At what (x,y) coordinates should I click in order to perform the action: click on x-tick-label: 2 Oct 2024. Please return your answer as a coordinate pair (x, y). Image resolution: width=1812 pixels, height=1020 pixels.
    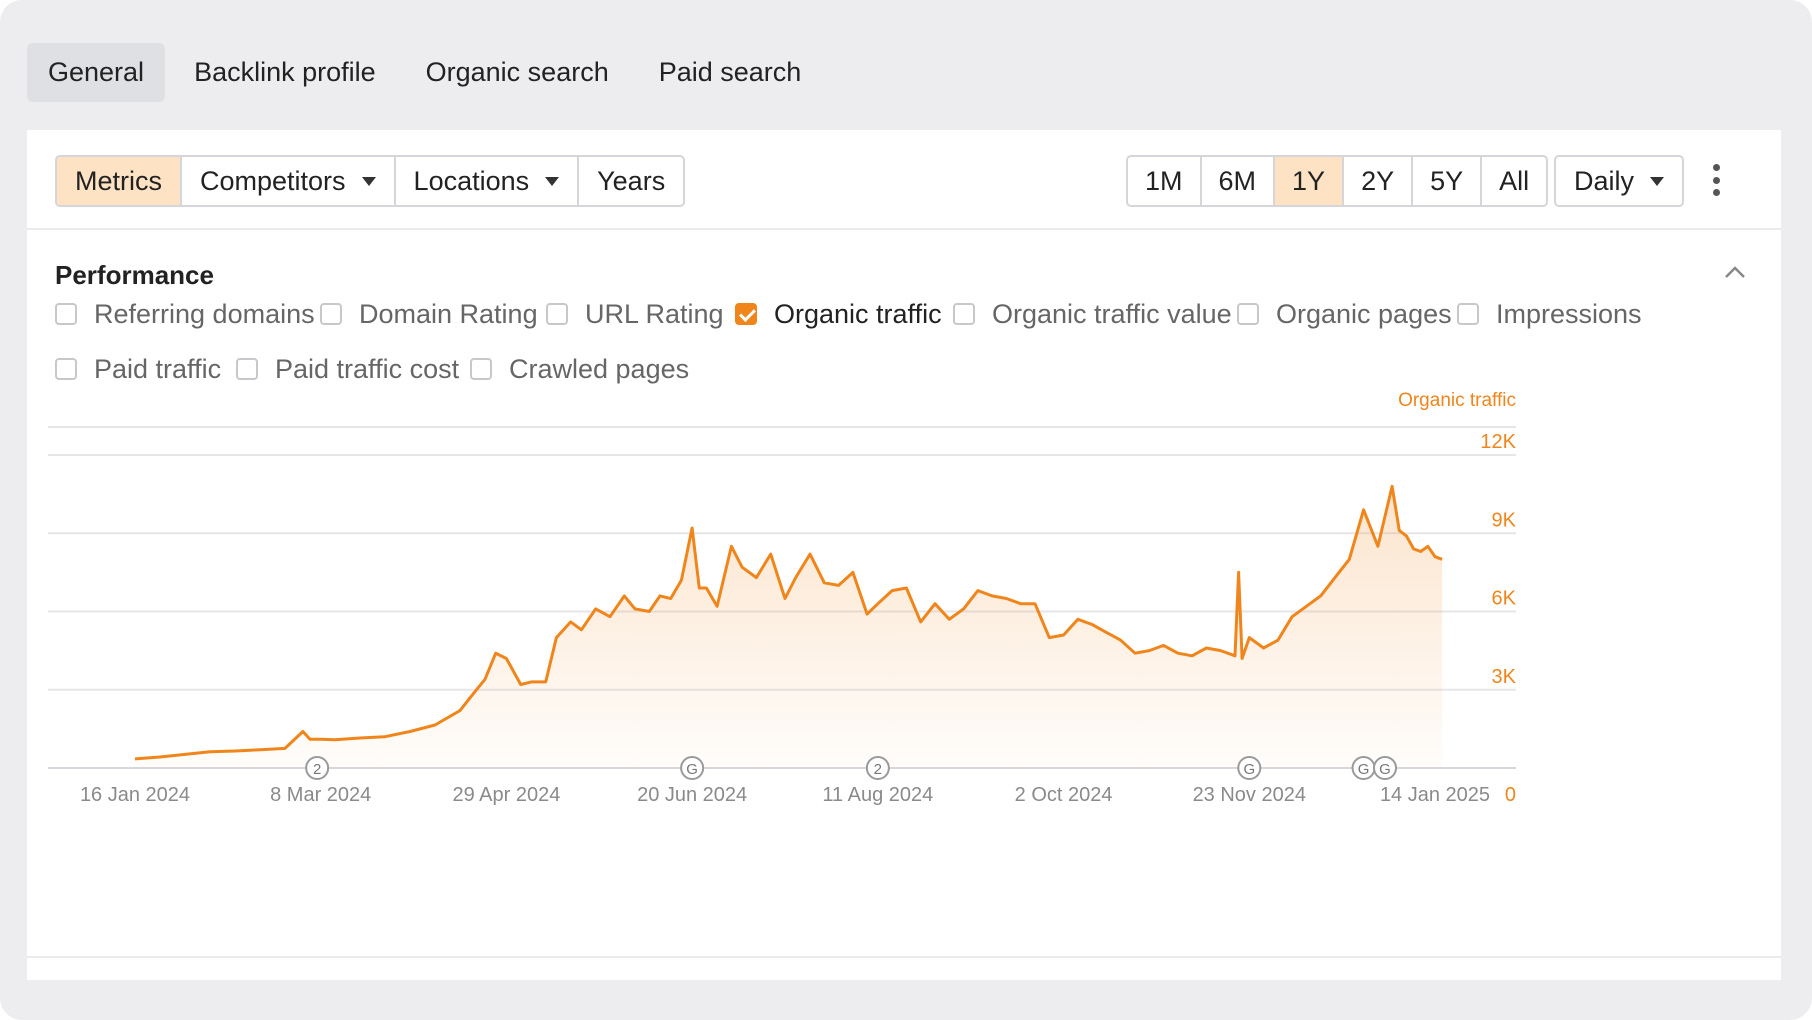
    Looking at the image, I should click on (1064, 795).